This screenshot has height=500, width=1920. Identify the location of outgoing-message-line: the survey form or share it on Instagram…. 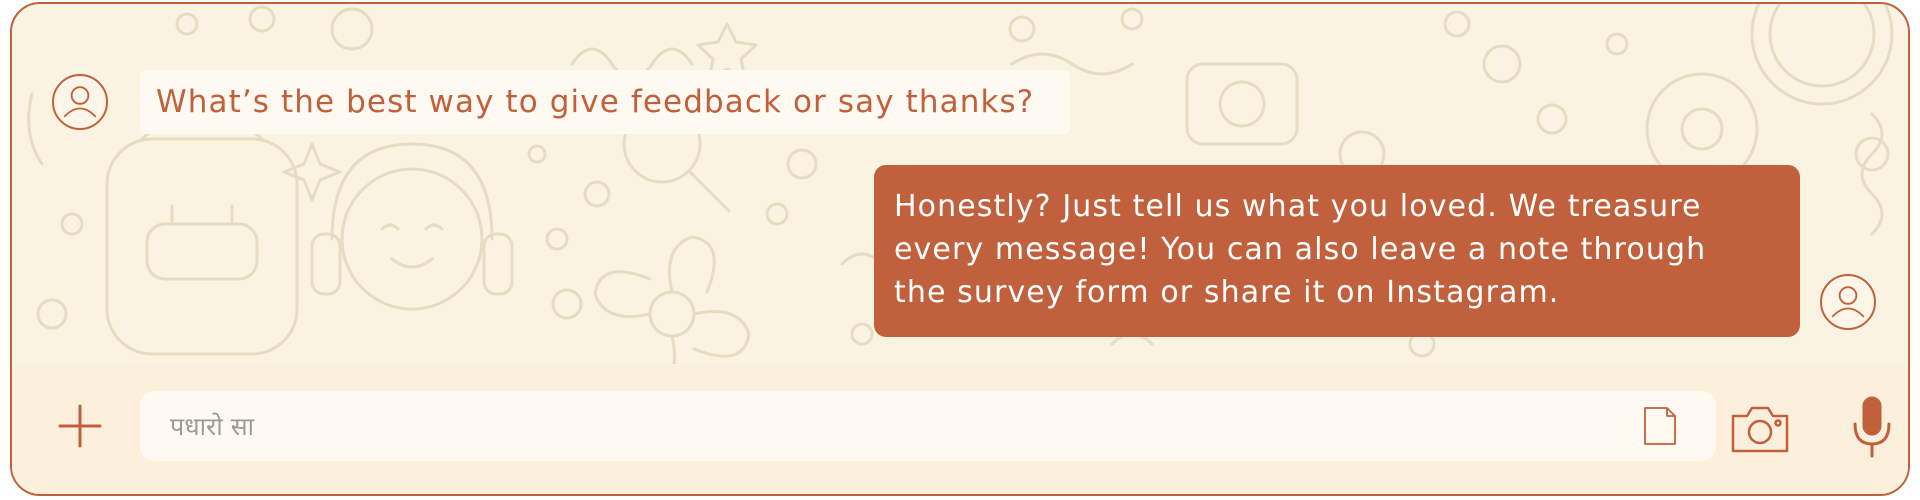
(1227, 292).